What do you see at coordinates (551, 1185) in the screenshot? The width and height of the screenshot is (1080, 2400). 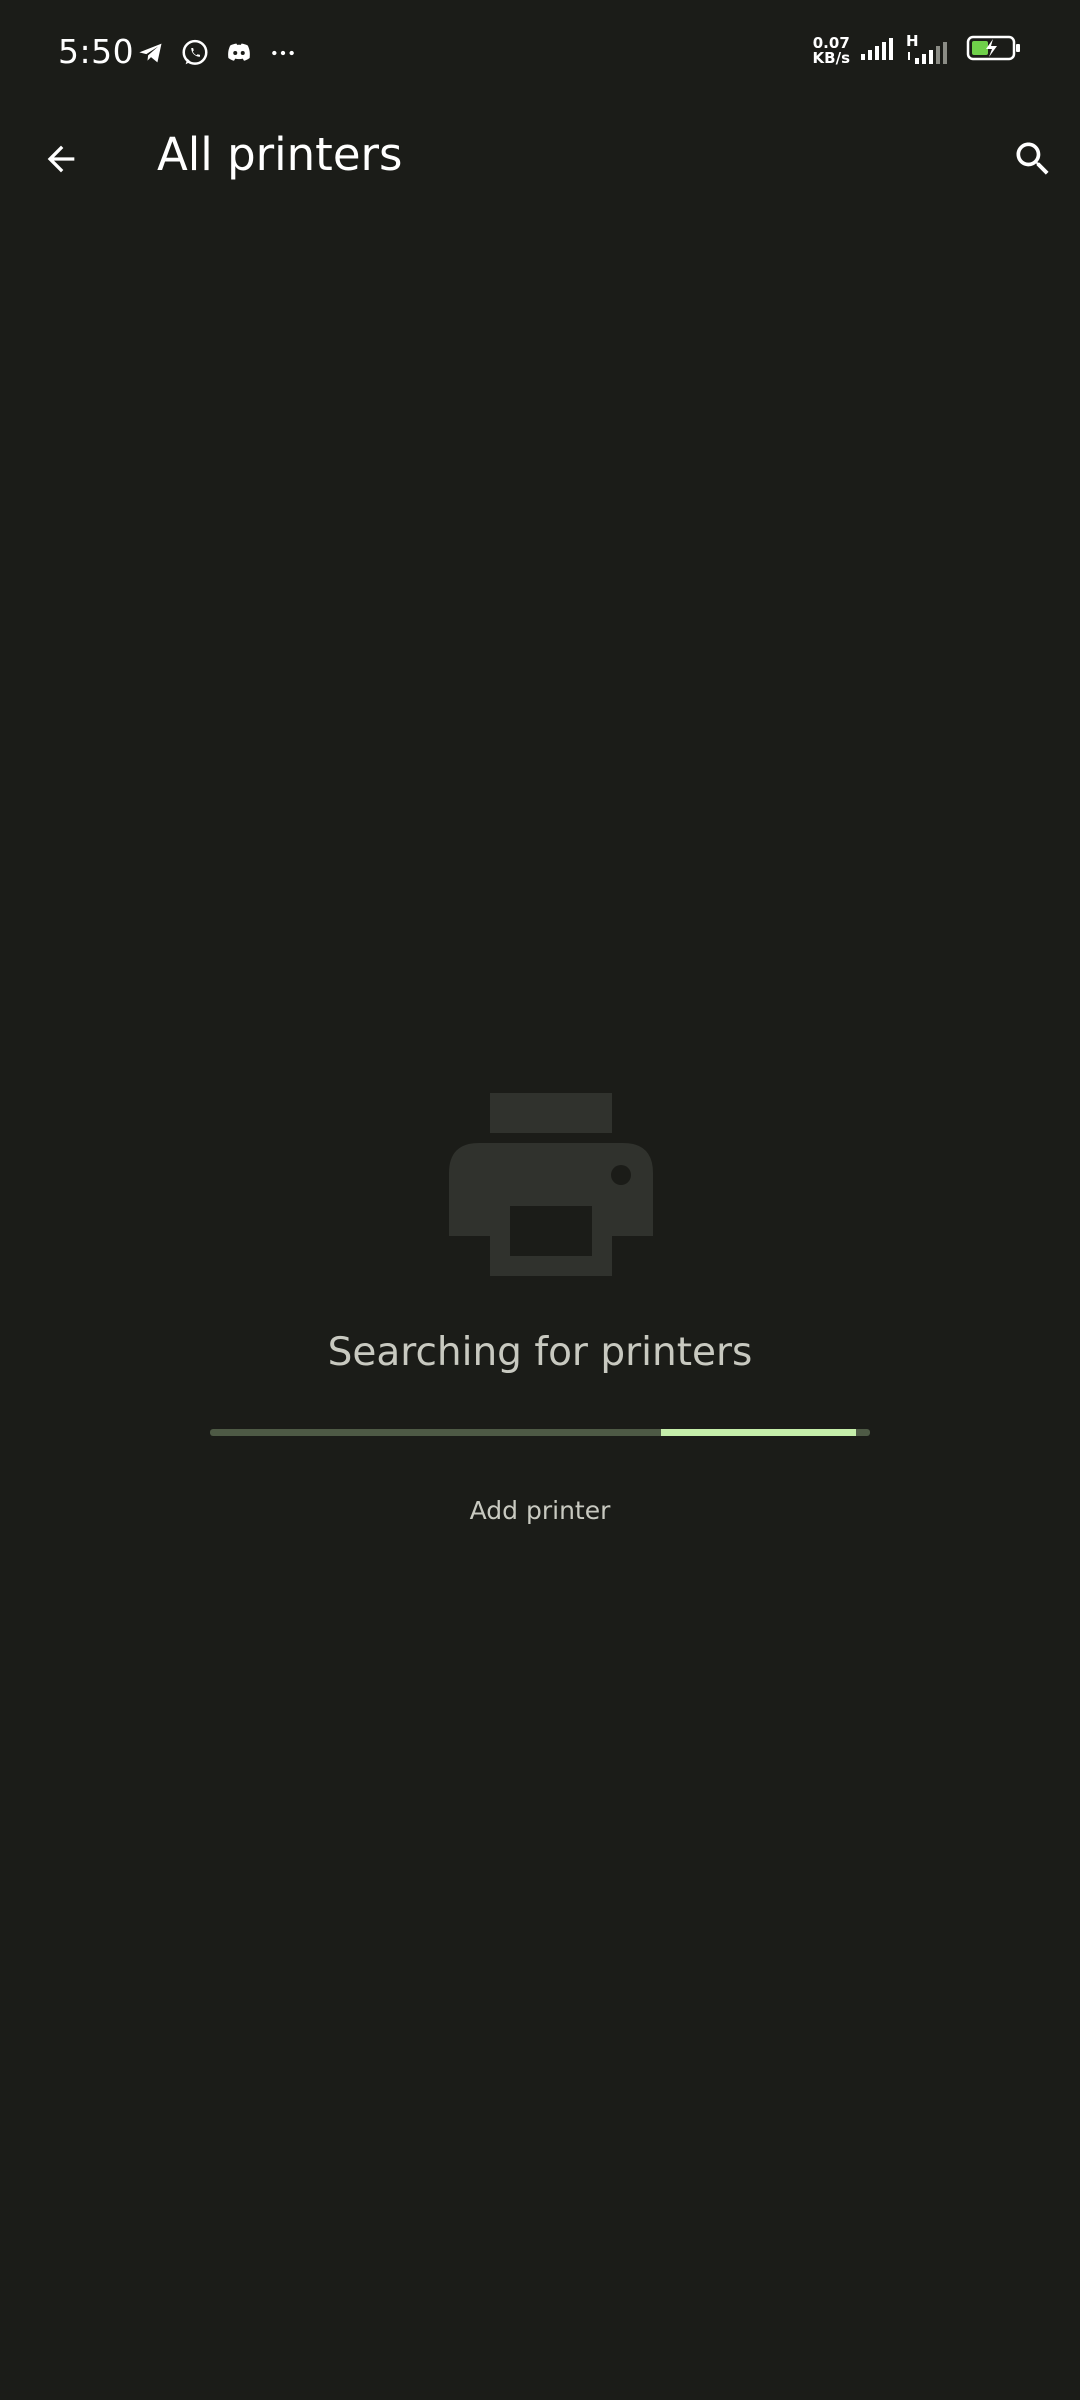 I see `printer-icon` at bounding box center [551, 1185].